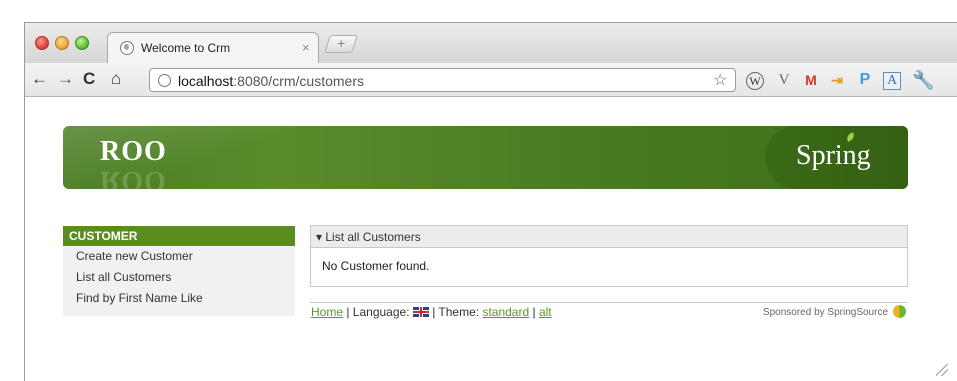 This screenshot has width=957, height=381. Describe the element at coordinates (164, 80) in the screenshot. I see `page-info-icon` at that location.